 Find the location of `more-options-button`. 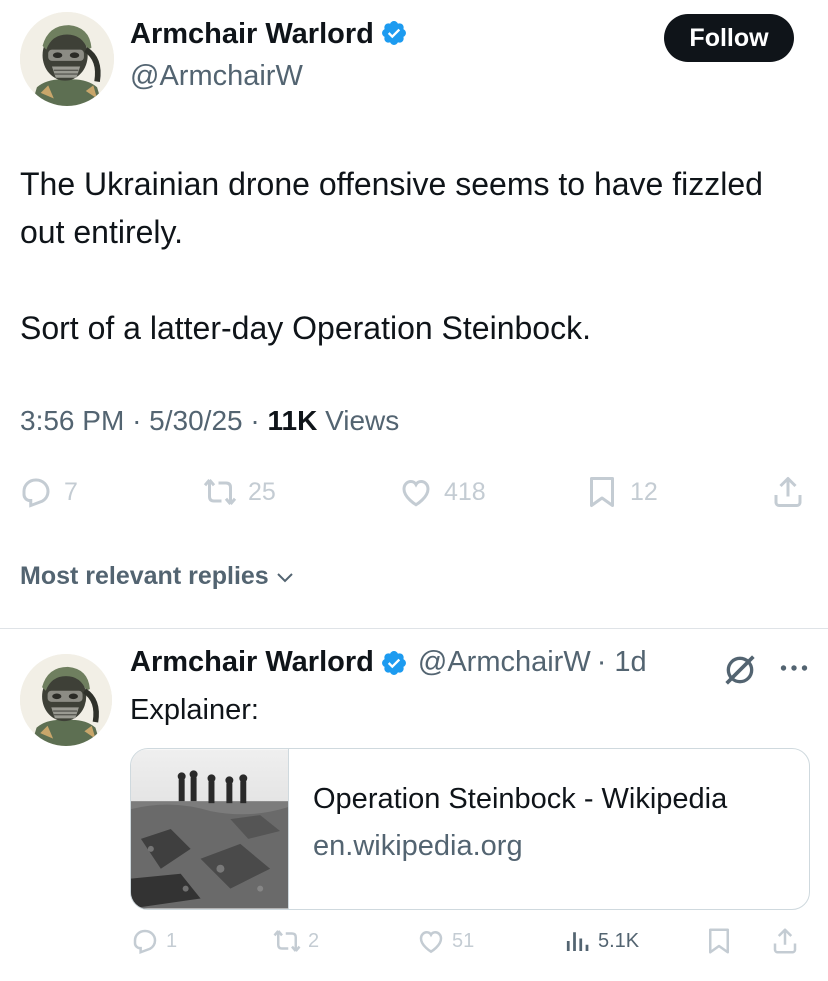

more-options-button is located at coordinates (794, 668).